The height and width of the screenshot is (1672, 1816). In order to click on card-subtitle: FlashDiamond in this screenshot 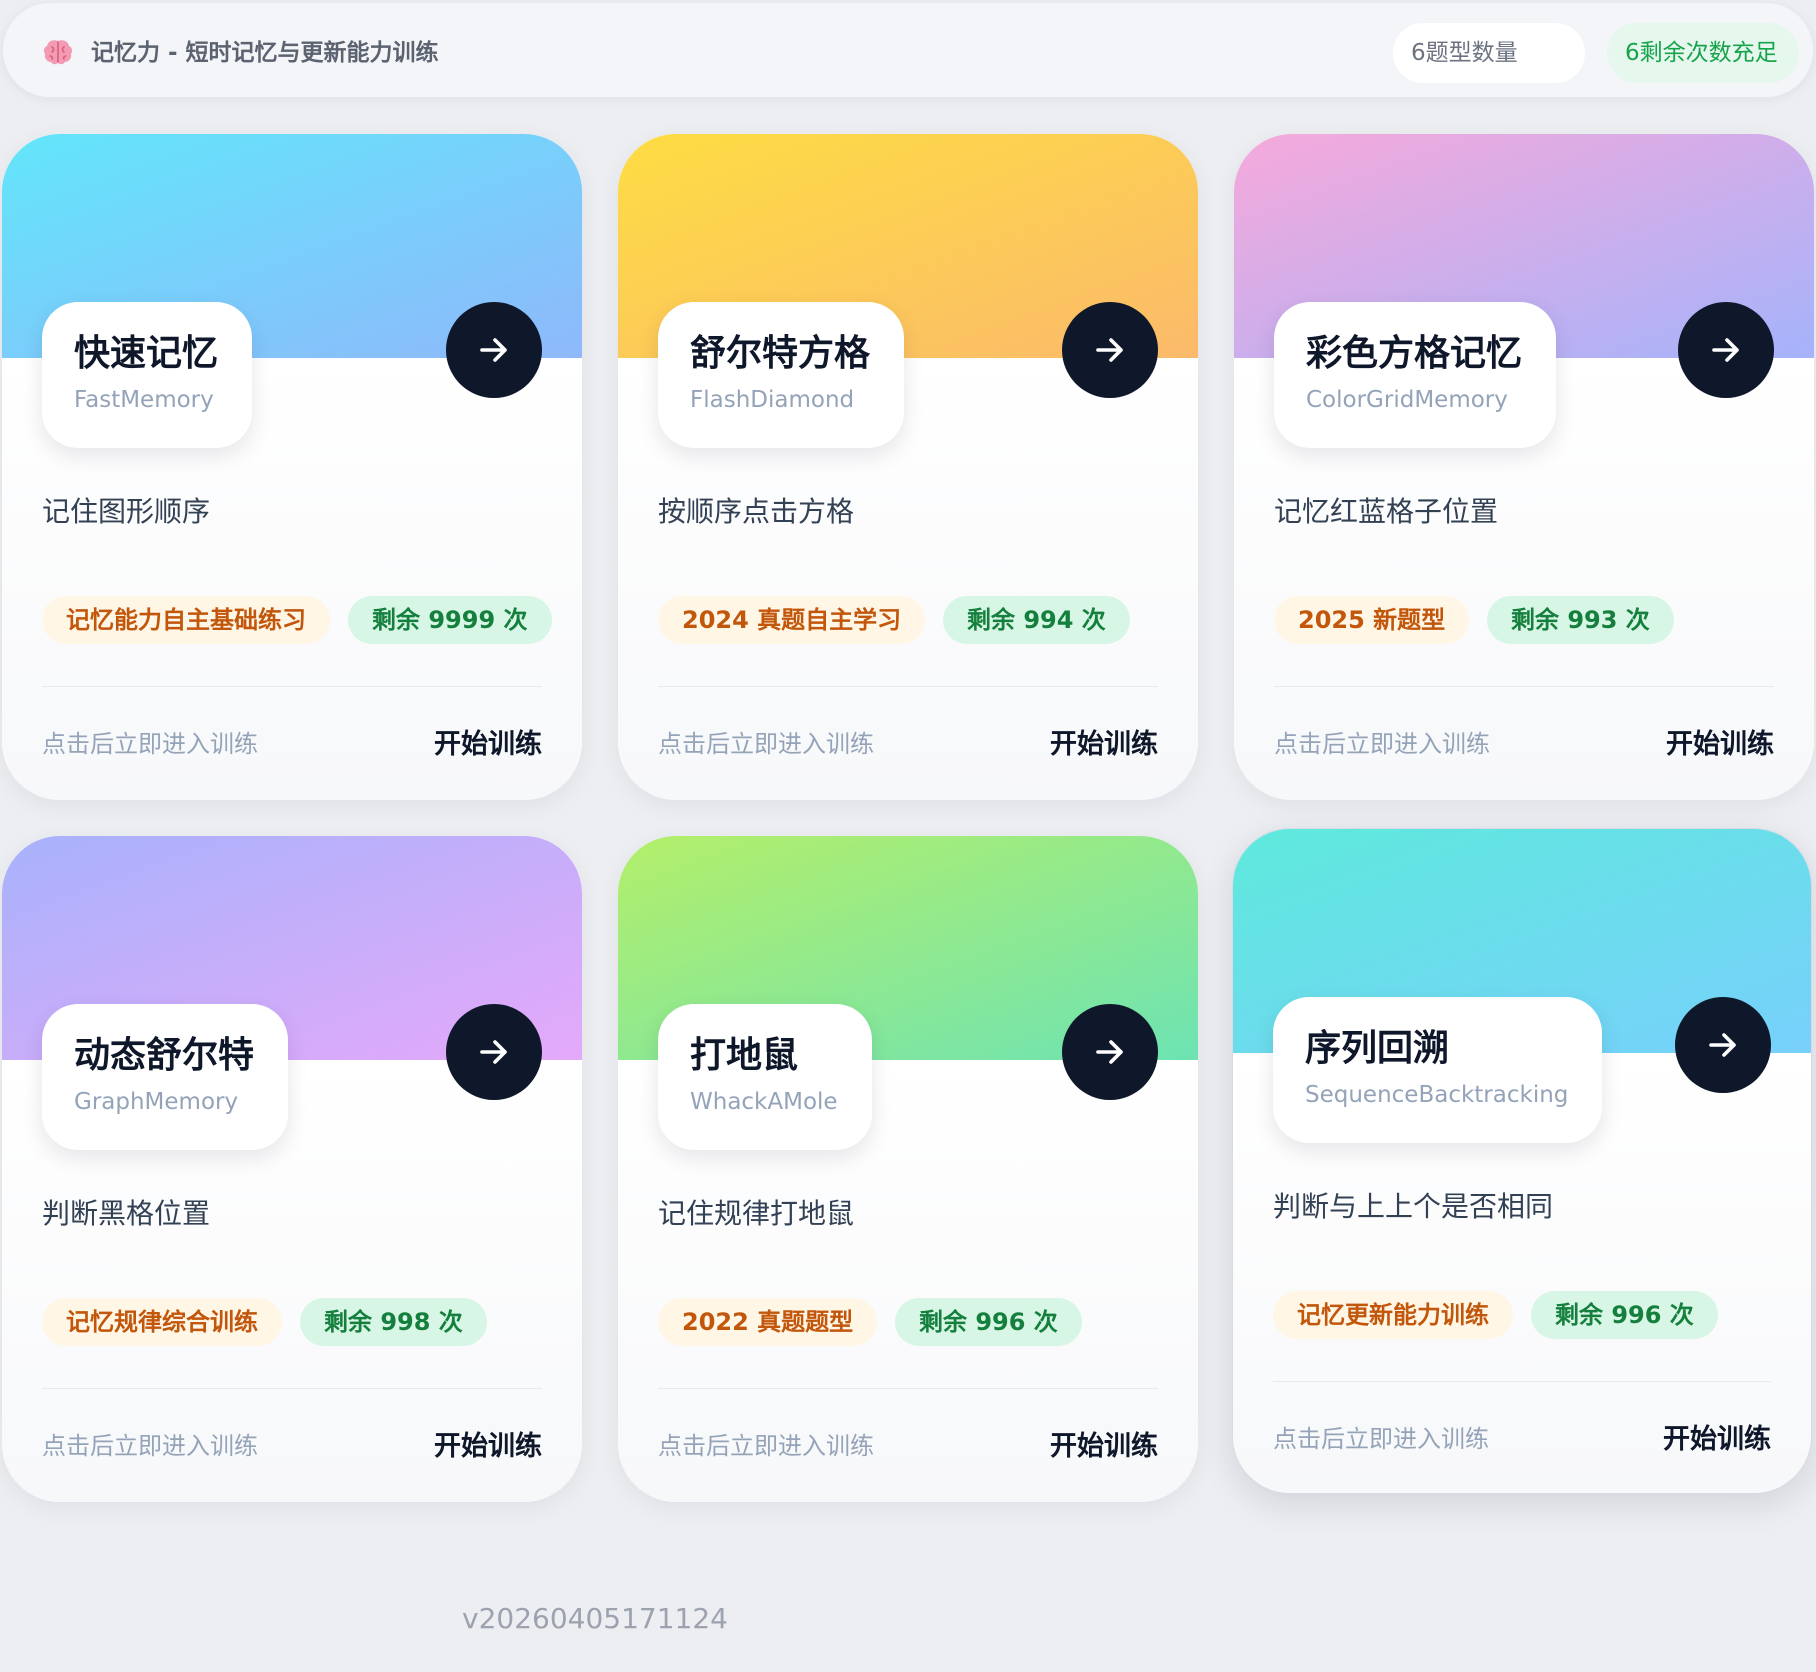, I will do `click(772, 400)`.